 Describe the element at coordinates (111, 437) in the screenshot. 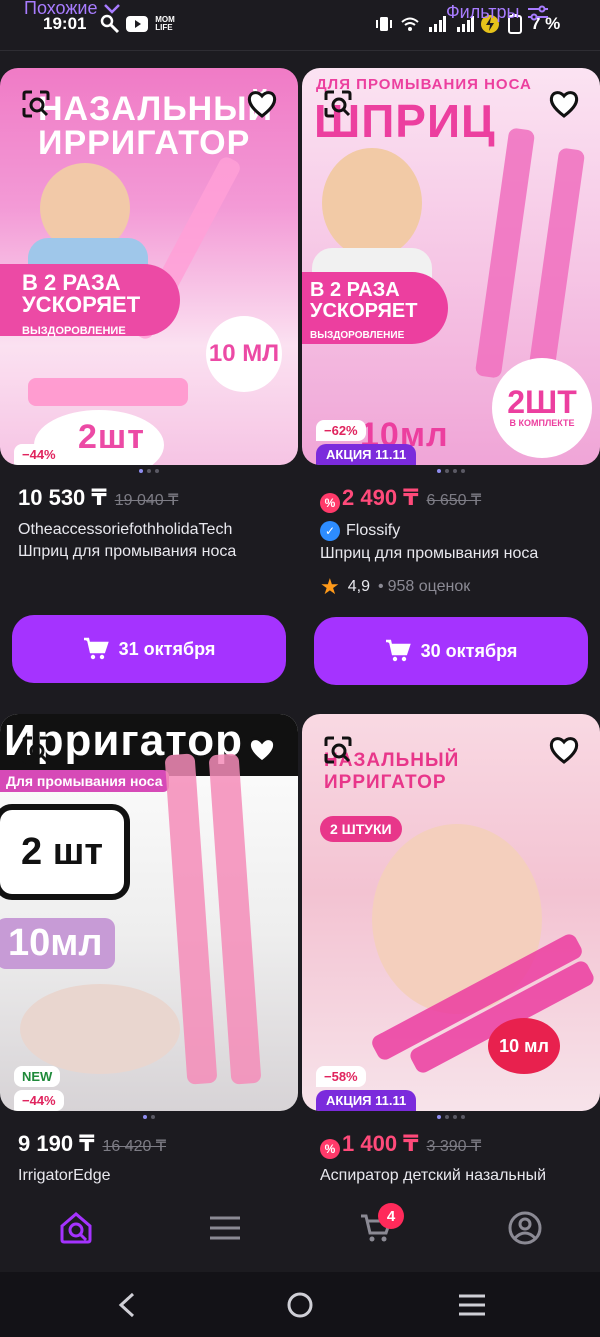

I see `image-count: 2шт` at that location.